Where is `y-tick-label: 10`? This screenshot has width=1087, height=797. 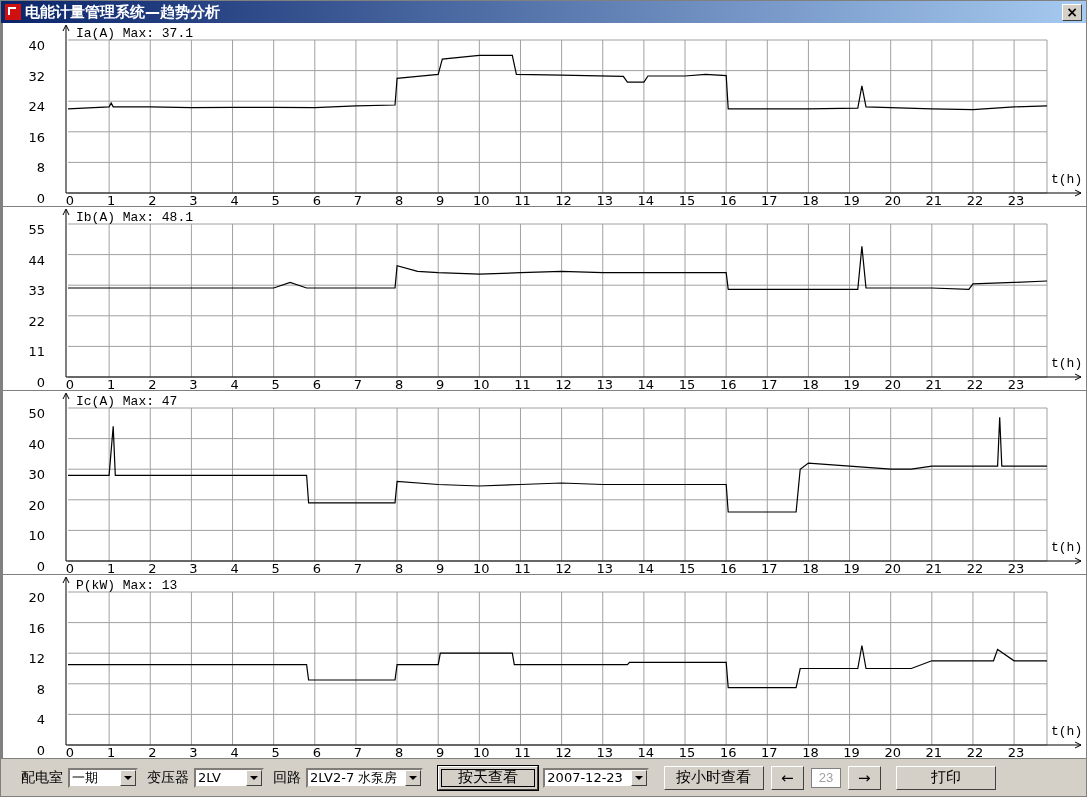 y-tick-label: 10 is located at coordinates (36, 536).